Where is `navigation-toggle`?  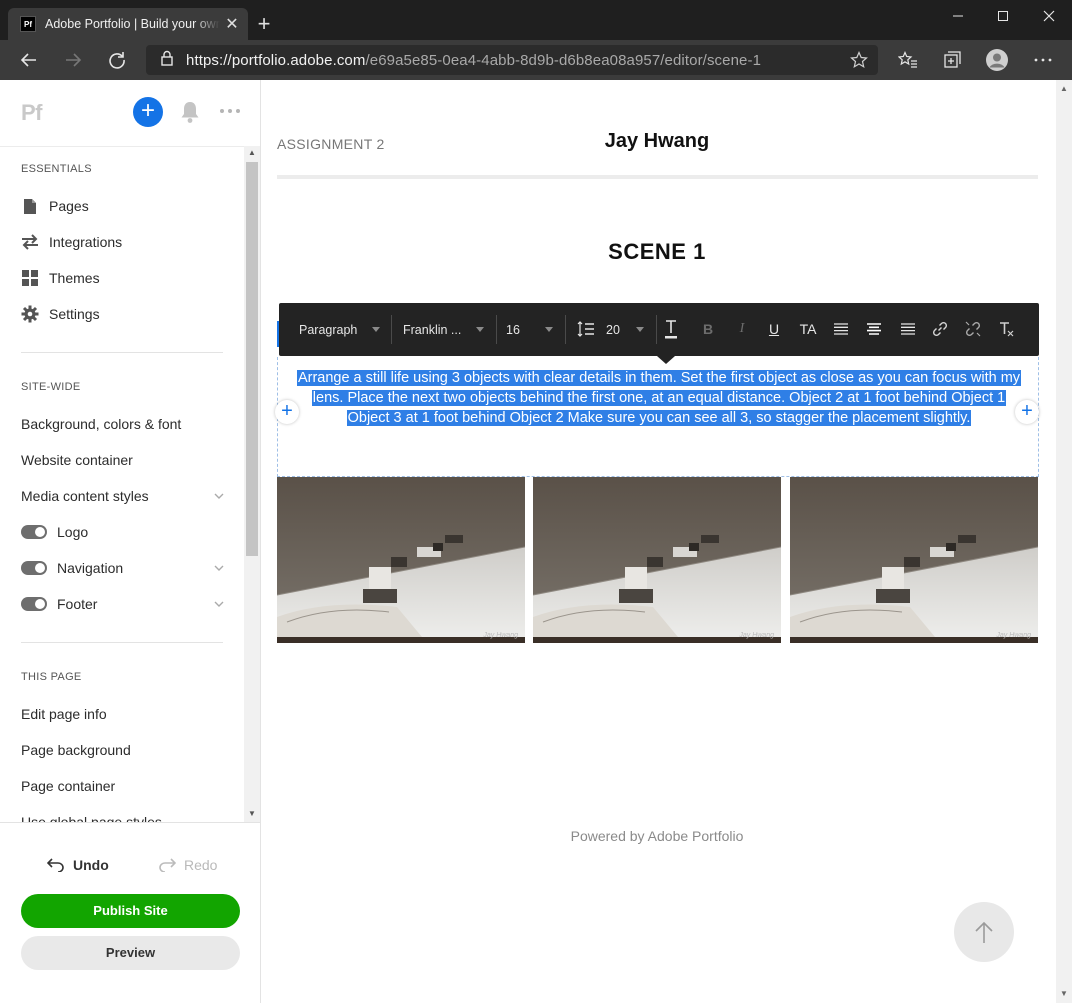 navigation-toggle is located at coordinates (34, 568).